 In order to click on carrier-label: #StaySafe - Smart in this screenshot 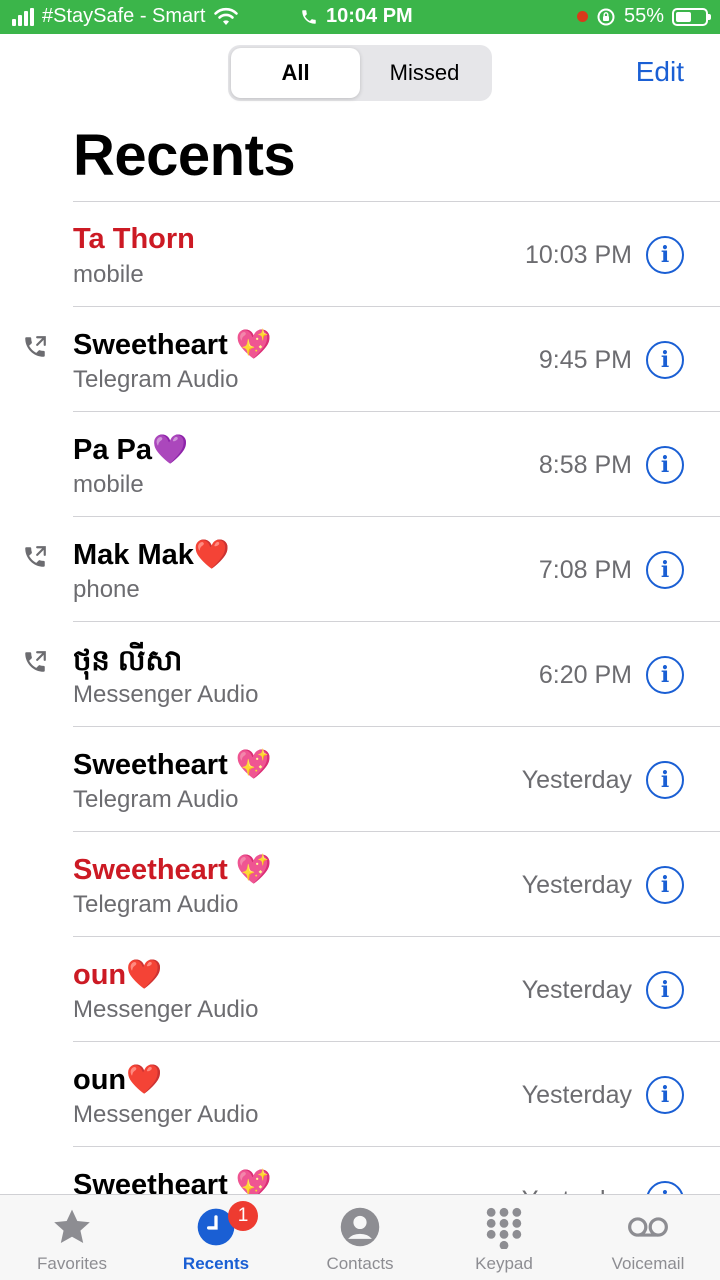, I will do `click(124, 16)`.